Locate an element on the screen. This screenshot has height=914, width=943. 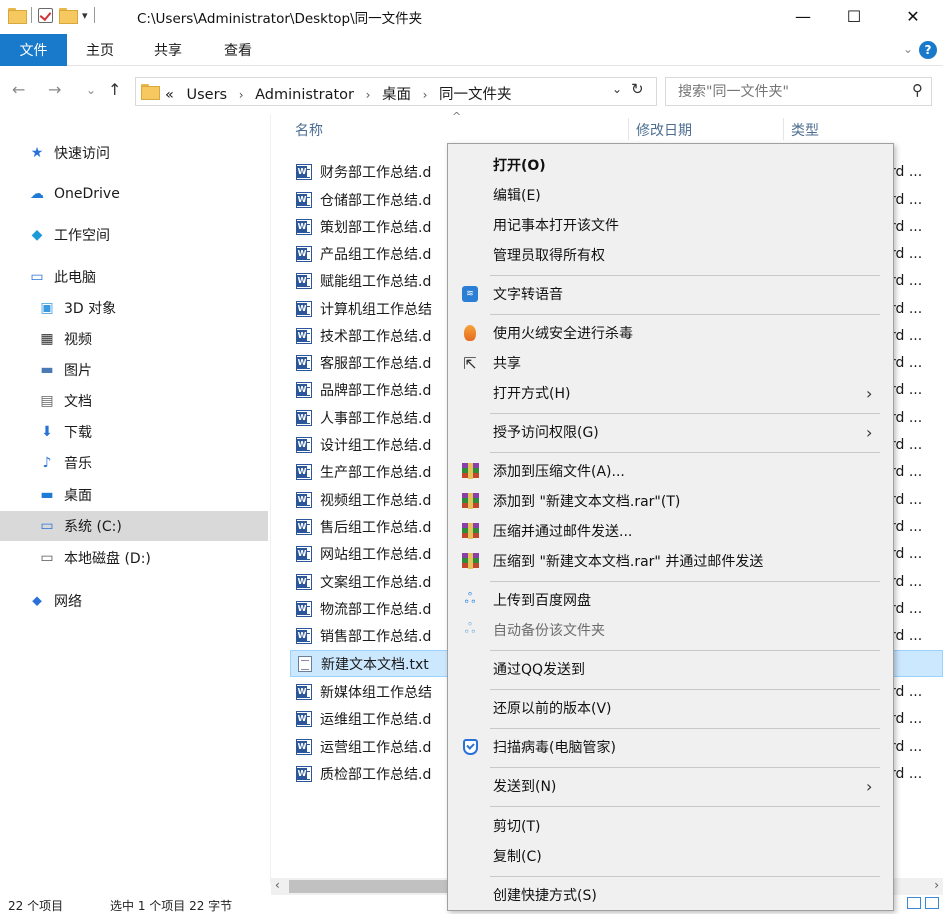
sidebar-item-pictures: ▬ 图片 is located at coordinates (65, 370).